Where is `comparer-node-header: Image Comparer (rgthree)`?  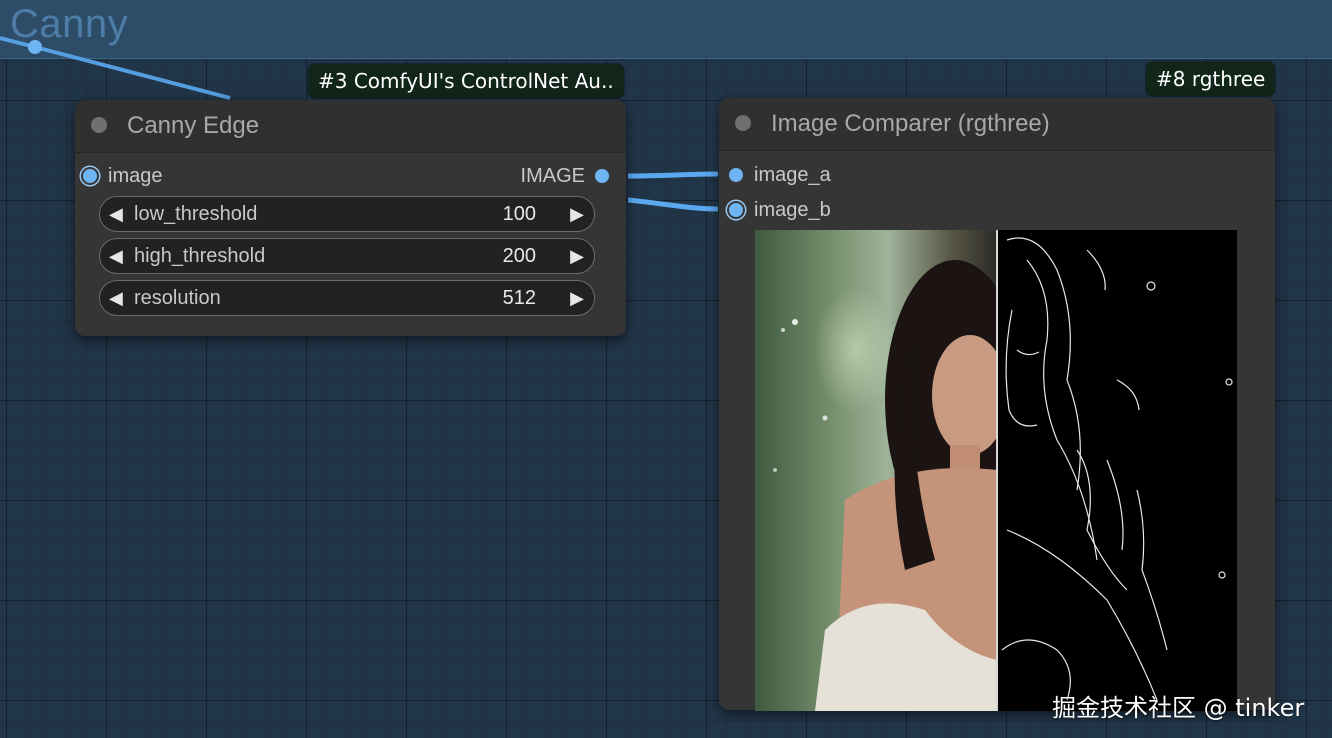 comparer-node-header: Image Comparer (rgthree) is located at coordinates (997, 124).